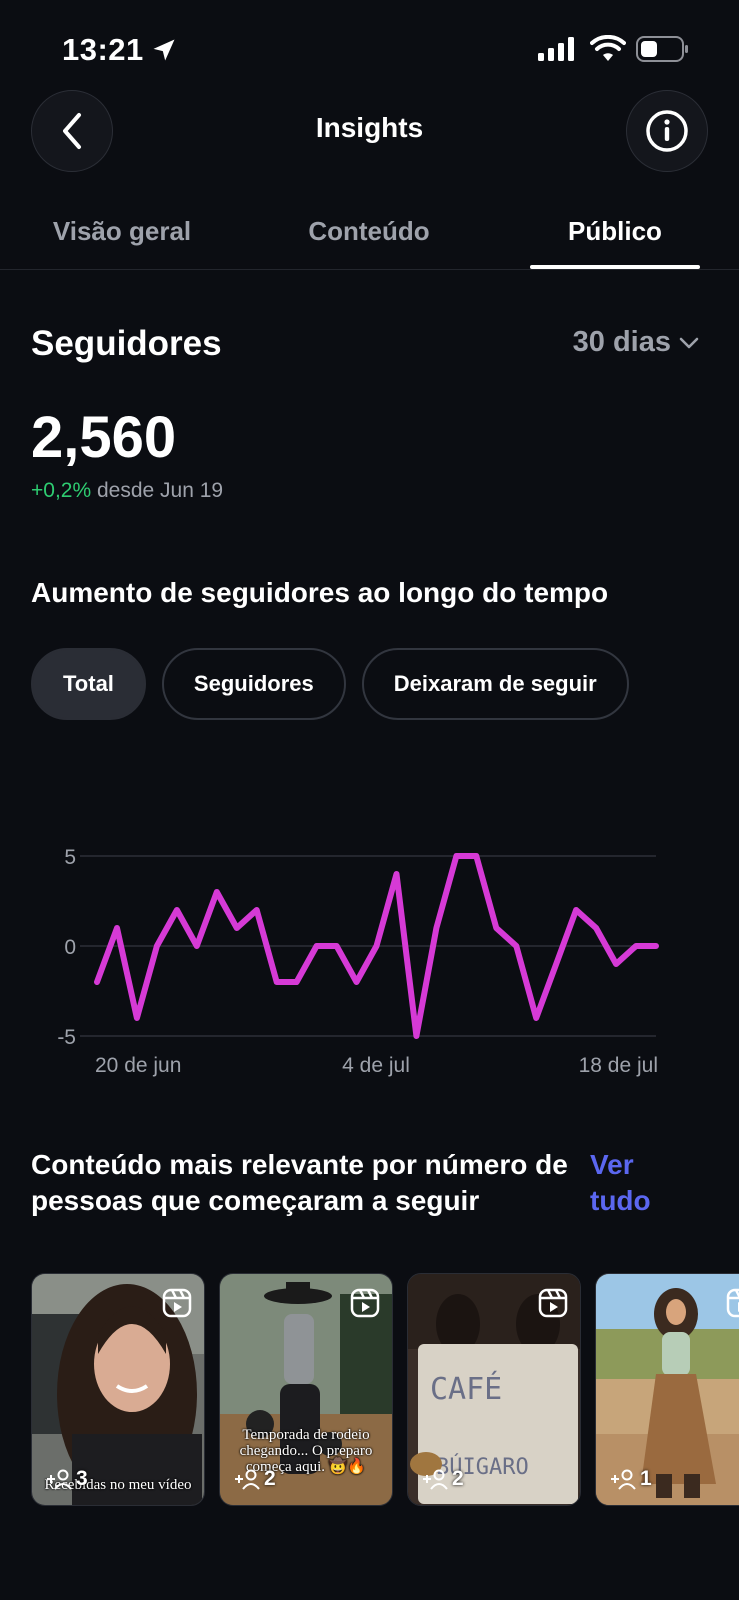 This screenshot has height=1600, width=739. Describe the element at coordinates (160, 490) in the screenshot. I see `delta-since: desde Jun 19` at that location.